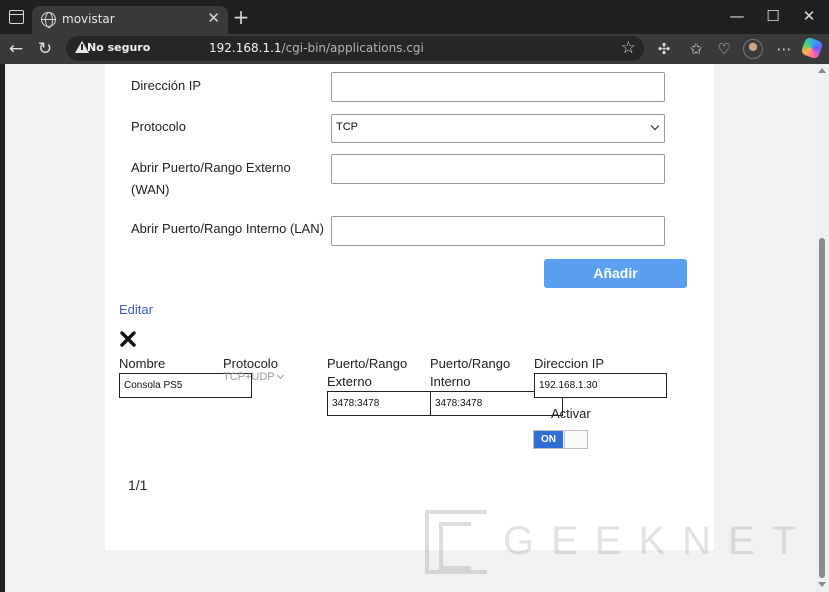  I want to click on internal-port-label: Abrir Puerto/Rango Interno (LAN), so click(227, 228).